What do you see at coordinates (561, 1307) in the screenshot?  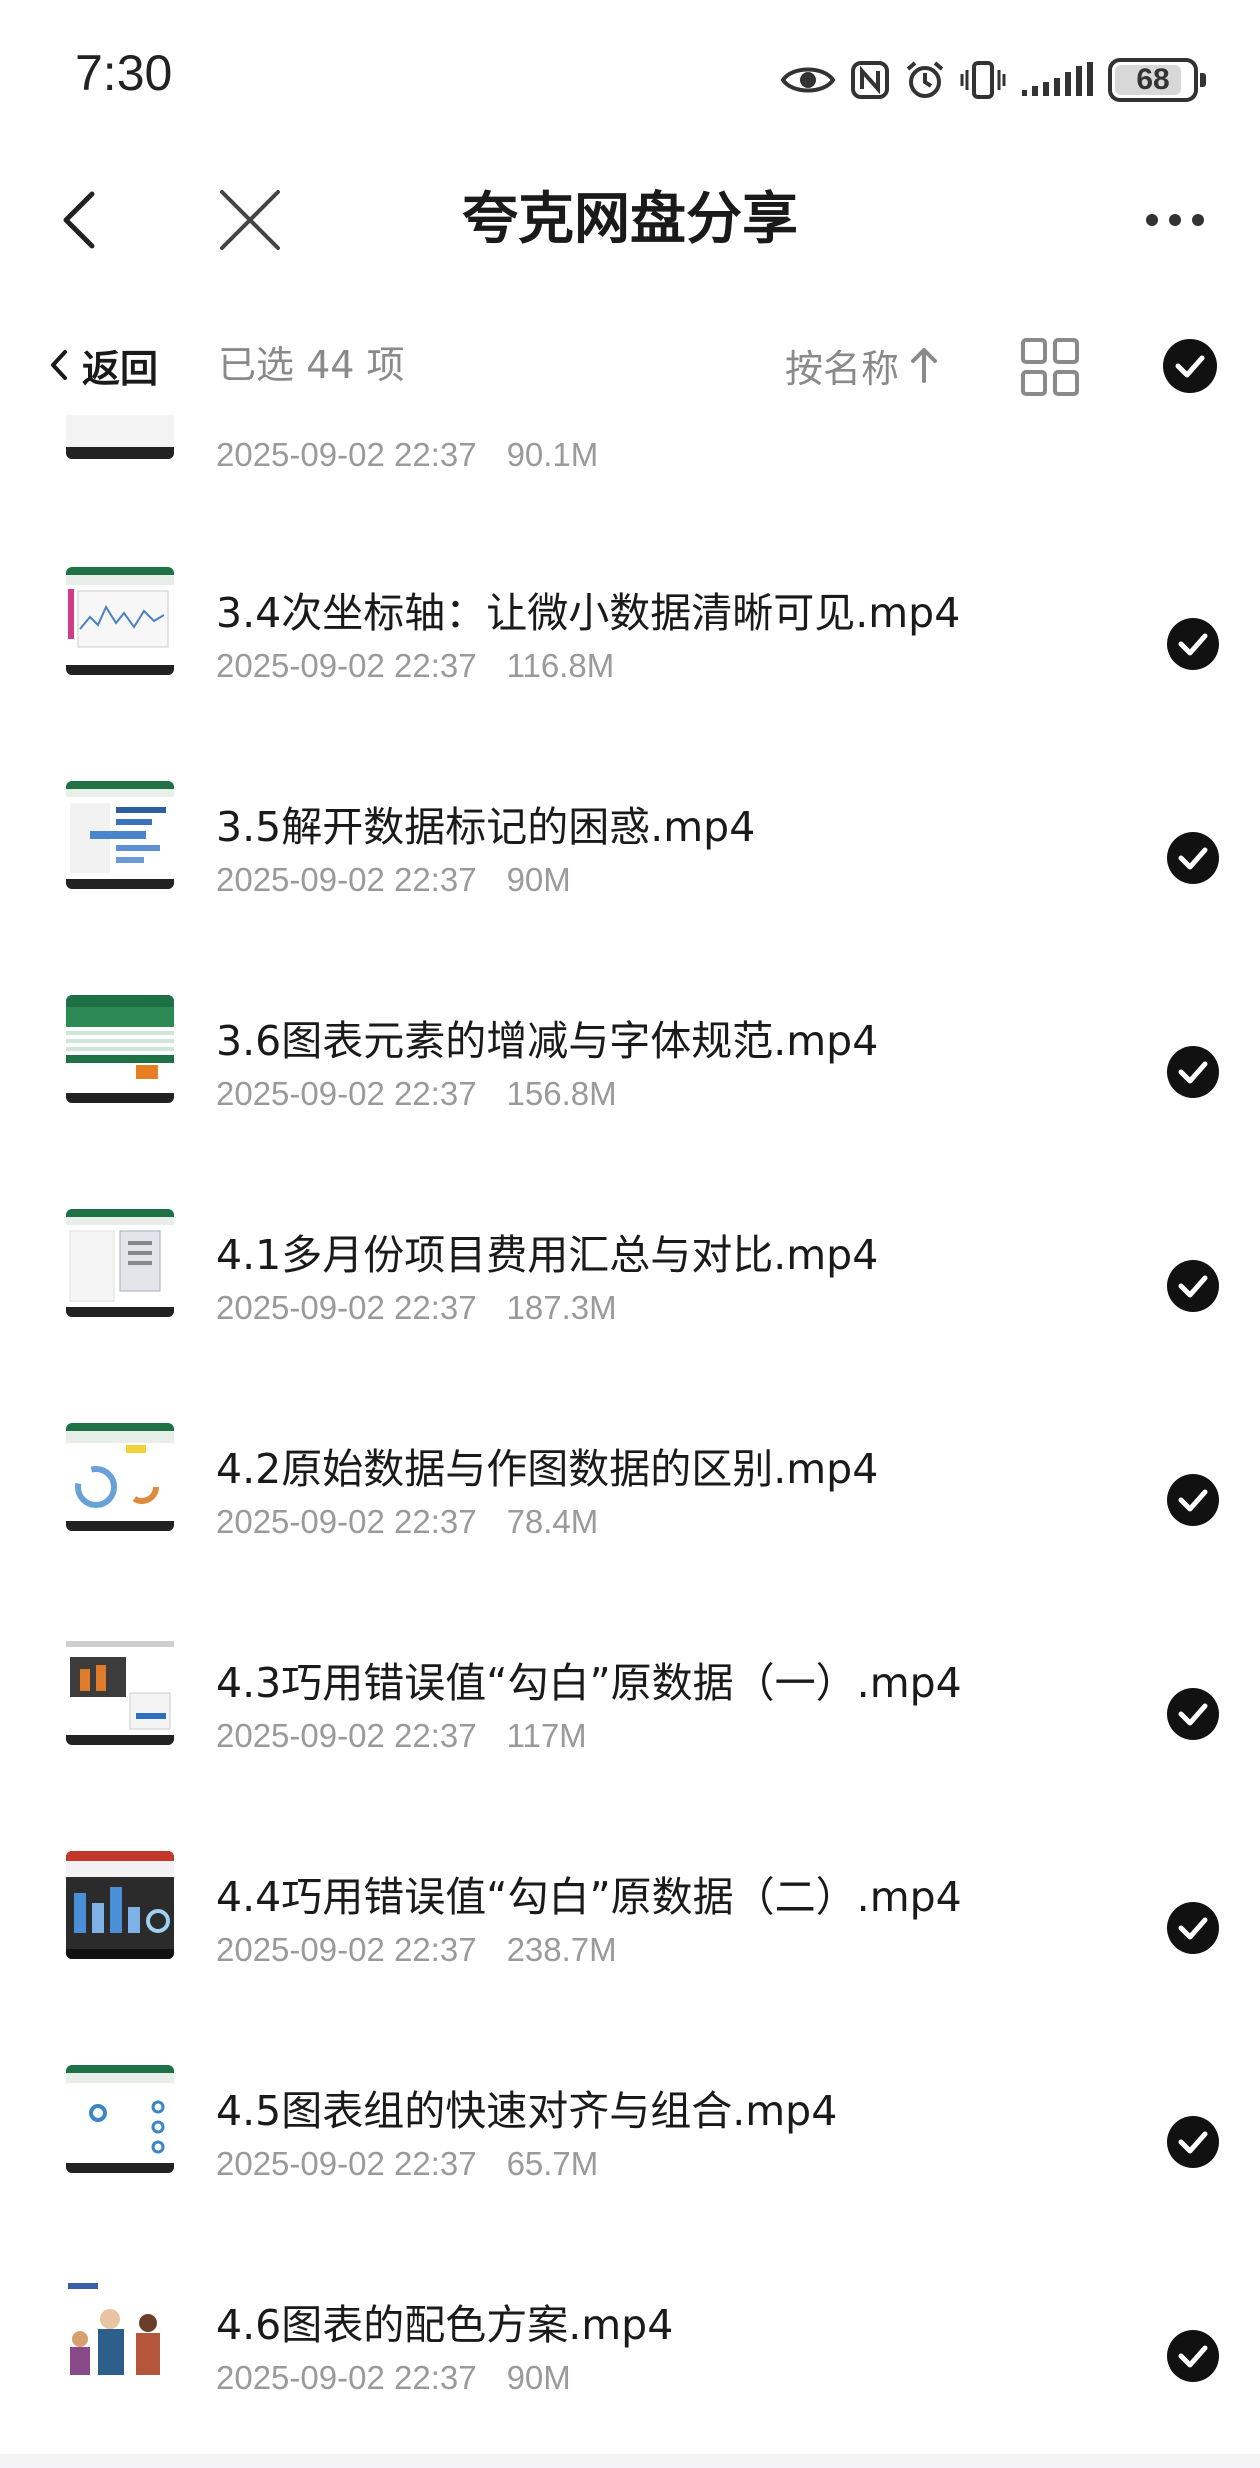 I see `file-size: 187.3M` at bounding box center [561, 1307].